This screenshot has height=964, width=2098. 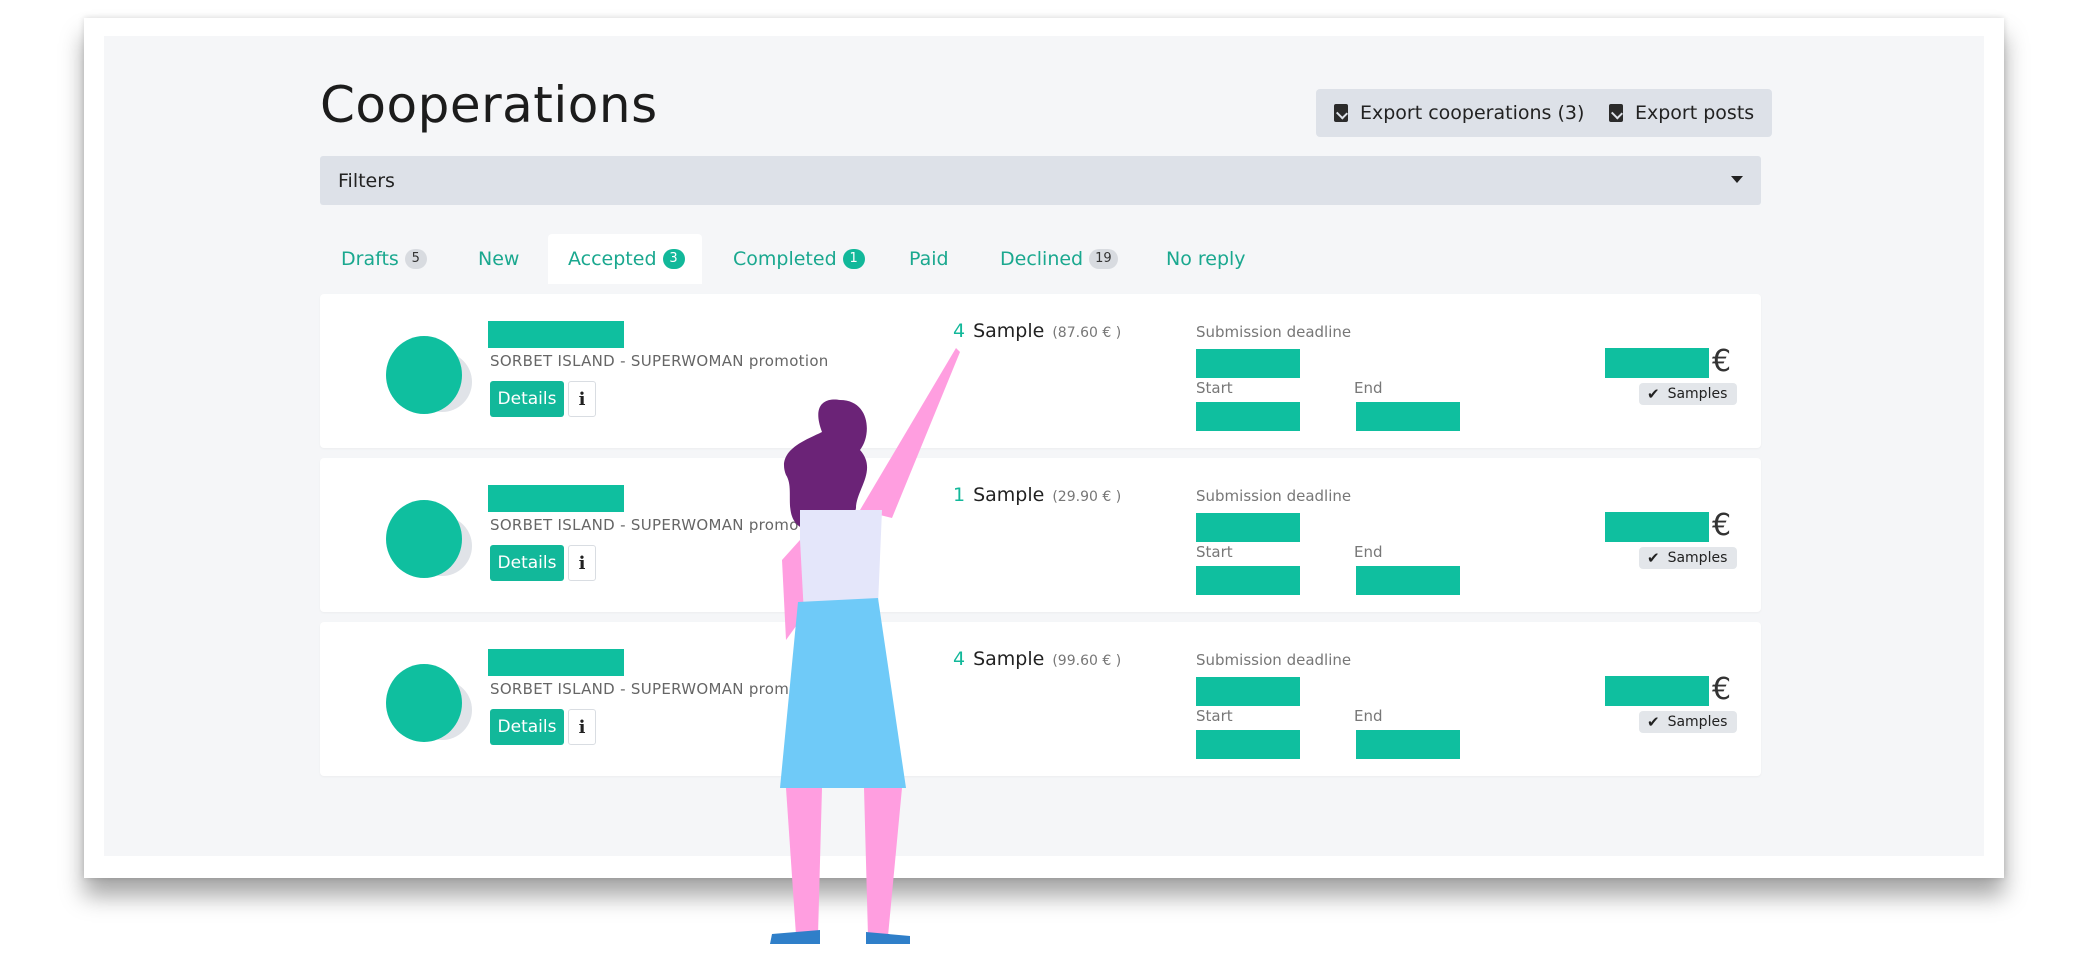 I want to click on tab-label: Completed, so click(x=785, y=259).